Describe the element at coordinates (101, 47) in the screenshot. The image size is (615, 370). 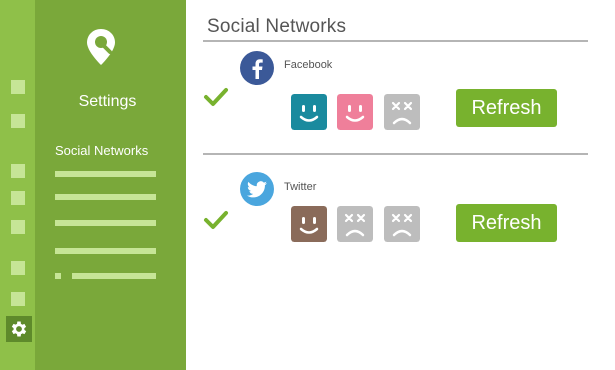
I see `location-pin-logo-icon` at that location.